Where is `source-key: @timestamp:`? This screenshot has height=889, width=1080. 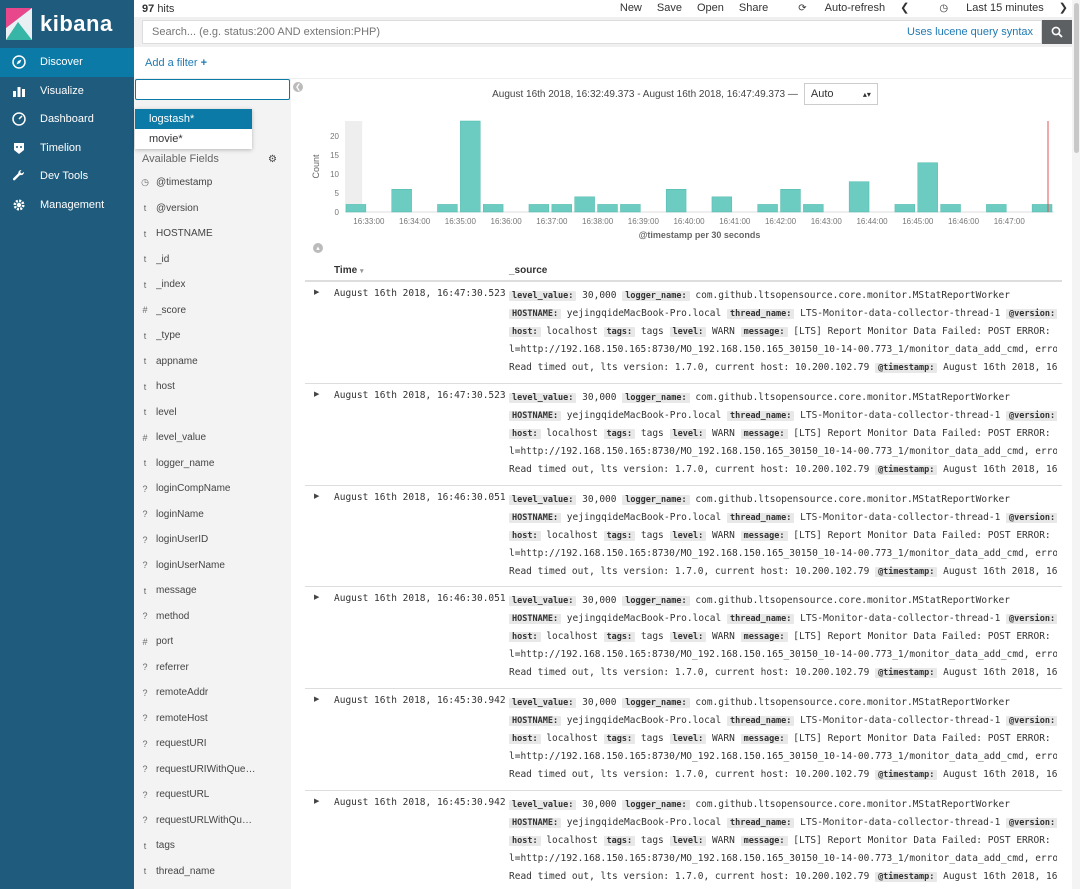
source-key: @timestamp: is located at coordinates (906, 673).